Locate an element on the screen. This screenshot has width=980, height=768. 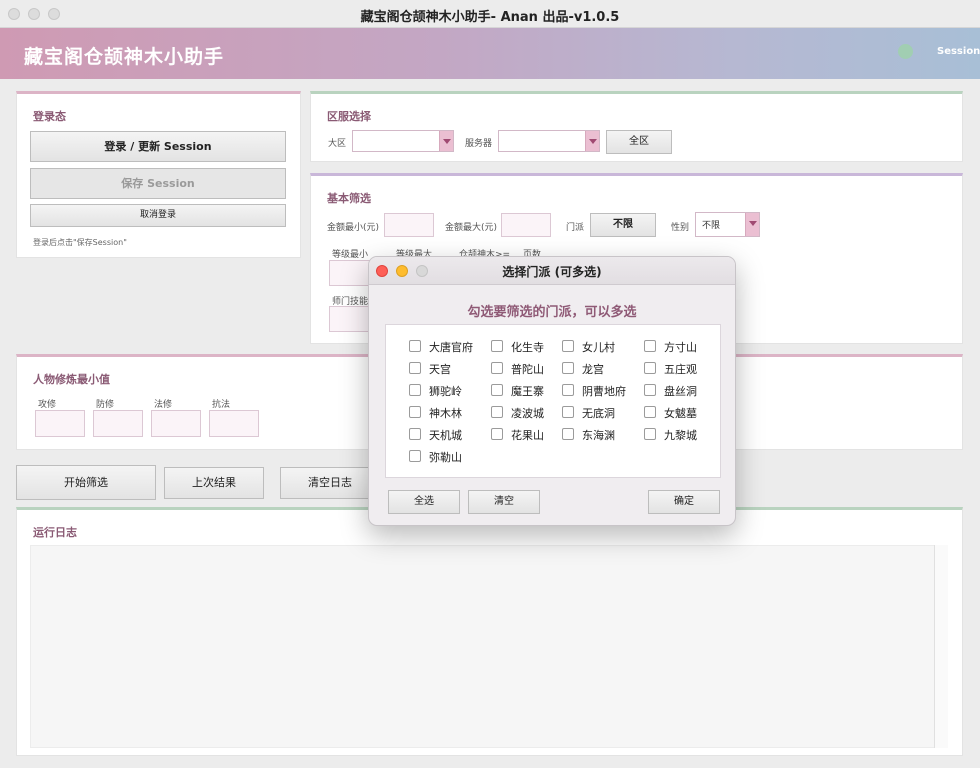
school-picker-button: 不限 is located at coordinates (623, 225).